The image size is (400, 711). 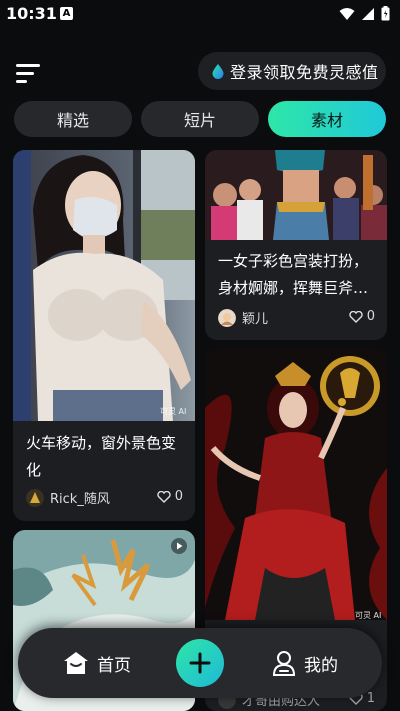 I want to click on tab-label: 短片, so click(x=199, y=120).